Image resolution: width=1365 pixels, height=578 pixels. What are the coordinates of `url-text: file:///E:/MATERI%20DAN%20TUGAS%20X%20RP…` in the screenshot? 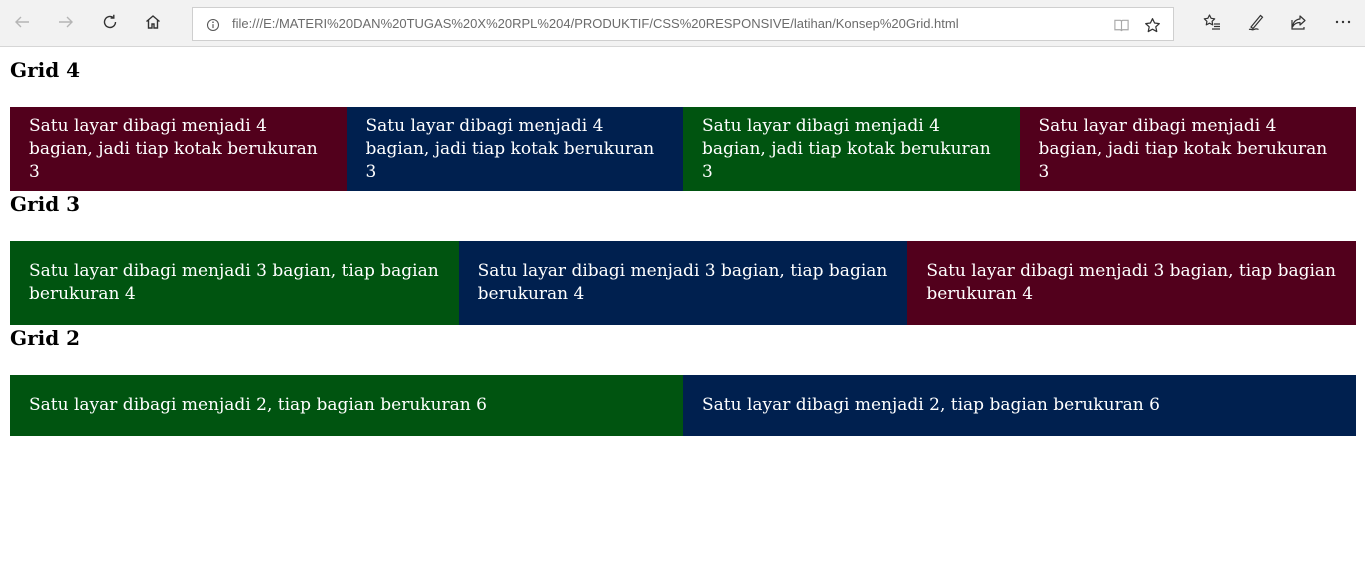 It's located at (595, 24).